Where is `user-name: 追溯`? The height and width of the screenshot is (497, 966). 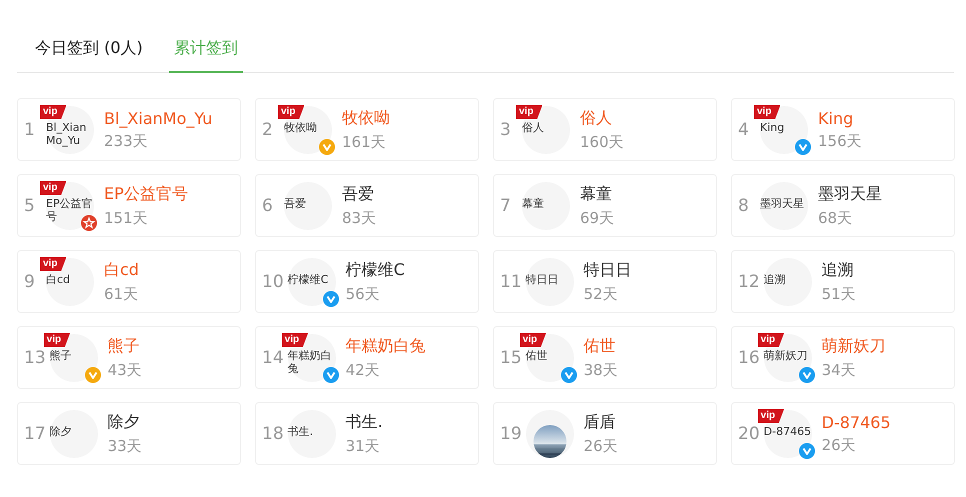 user-name: 追溯 is located at coordinates (839, 270).